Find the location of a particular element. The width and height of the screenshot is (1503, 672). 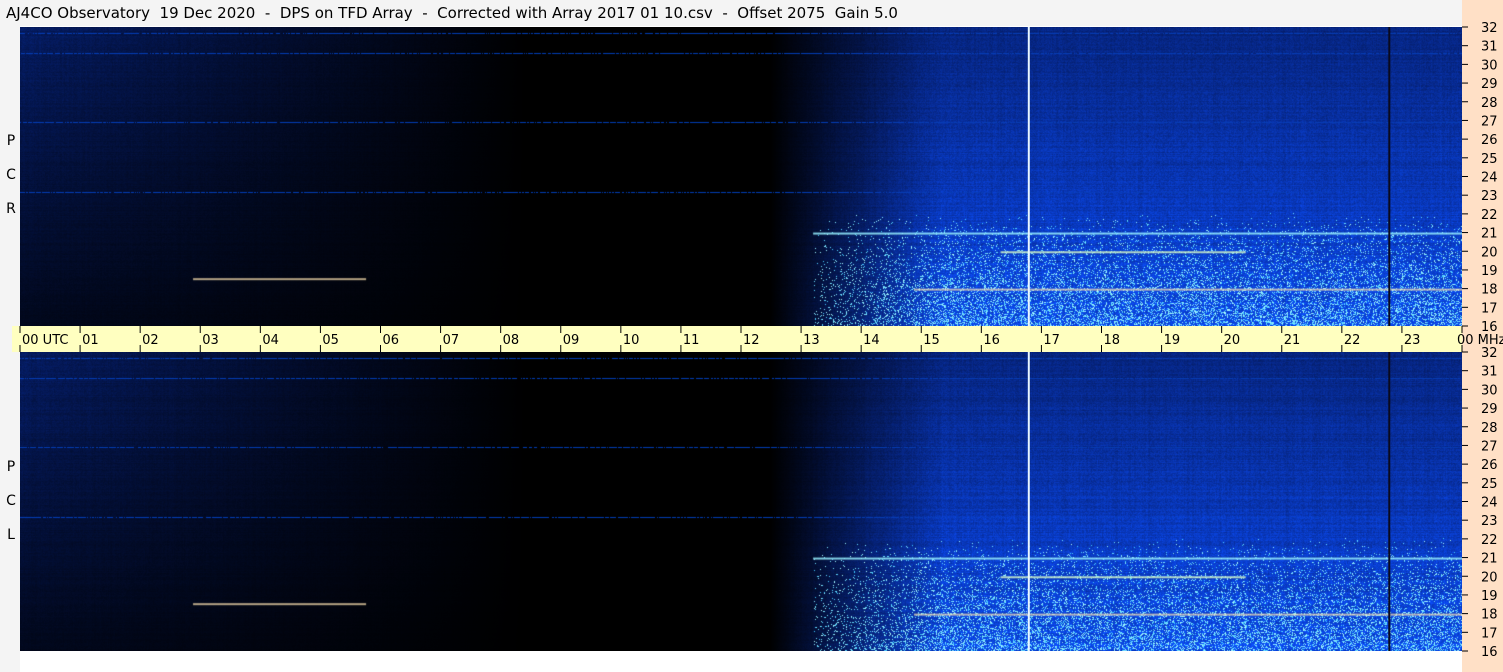

utc-tick-label: 12 is located at coordinates (751, 340).